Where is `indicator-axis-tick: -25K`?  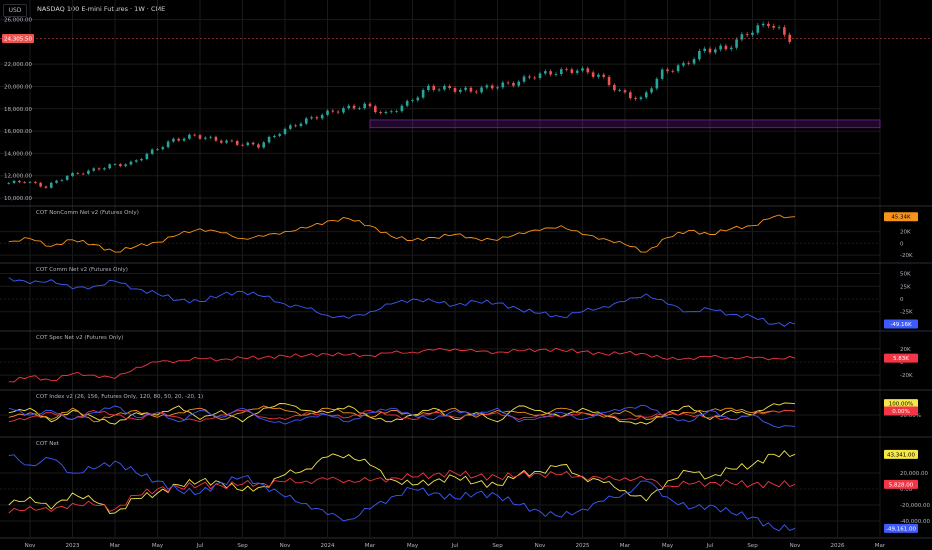
indicator-axis-tick: -25K is located at coordinates (906, 313).